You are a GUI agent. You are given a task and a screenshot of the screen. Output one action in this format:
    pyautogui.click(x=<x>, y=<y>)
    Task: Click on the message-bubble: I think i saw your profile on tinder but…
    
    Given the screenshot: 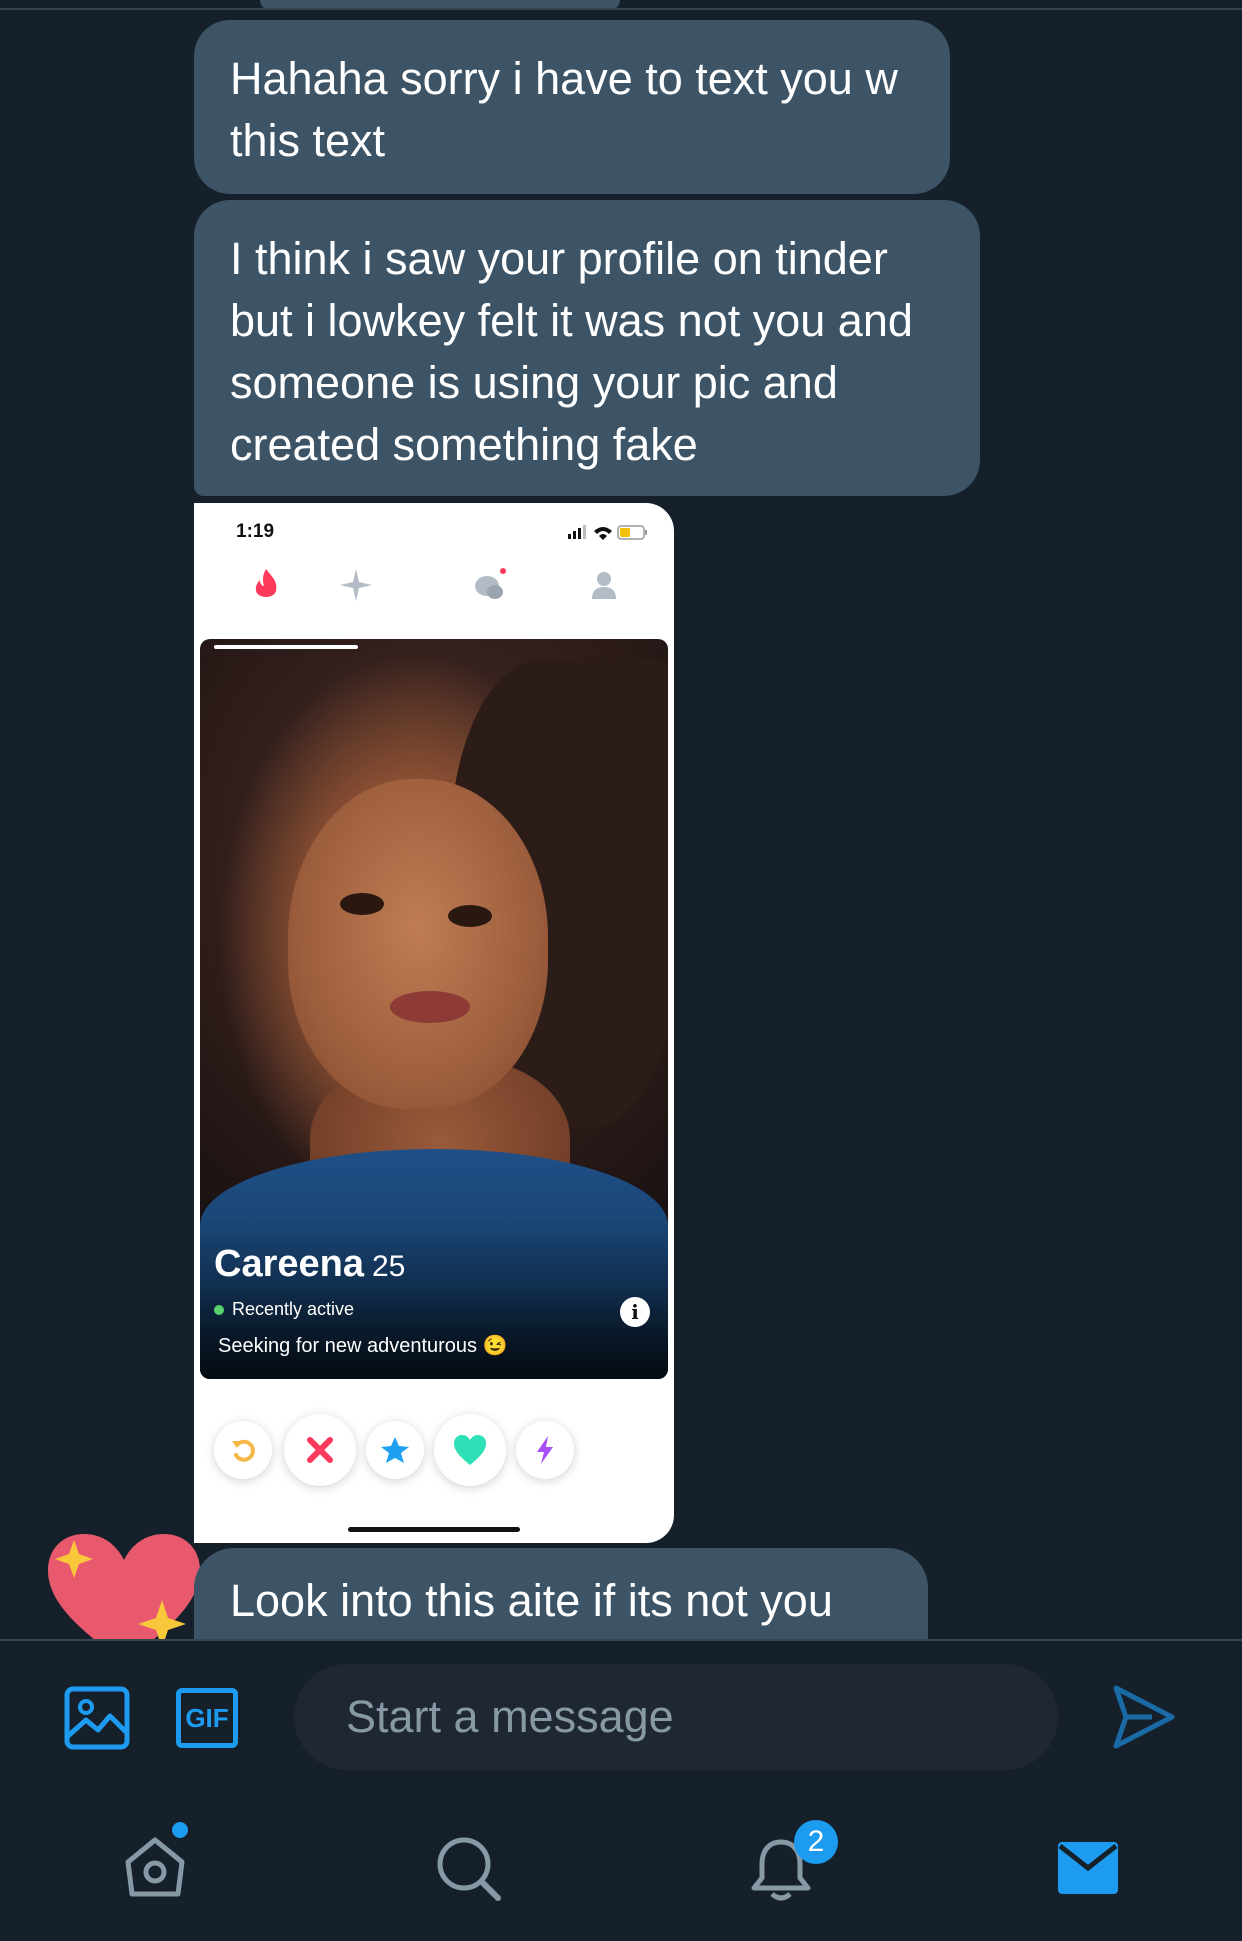 What is the action you would take?
    pyautogui.click(x=587, y=348)
    